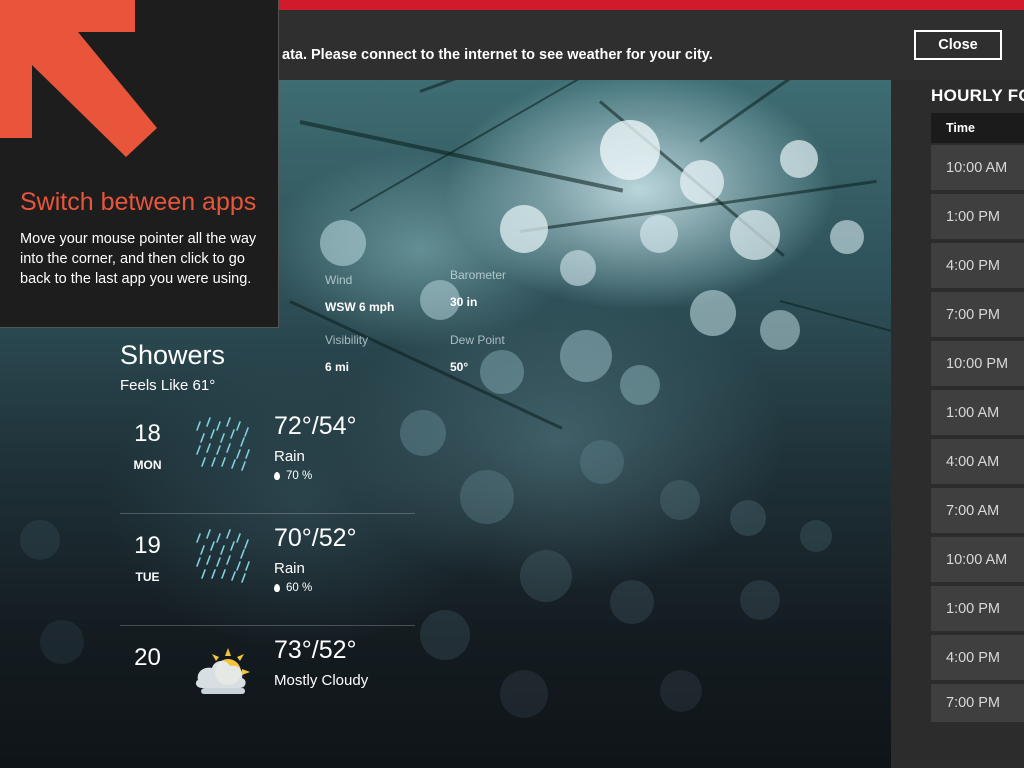 Image resolution: width=1024 pixels, height=768 pixels. I want to click on visibility-label: Visibility, so click(347, 340).